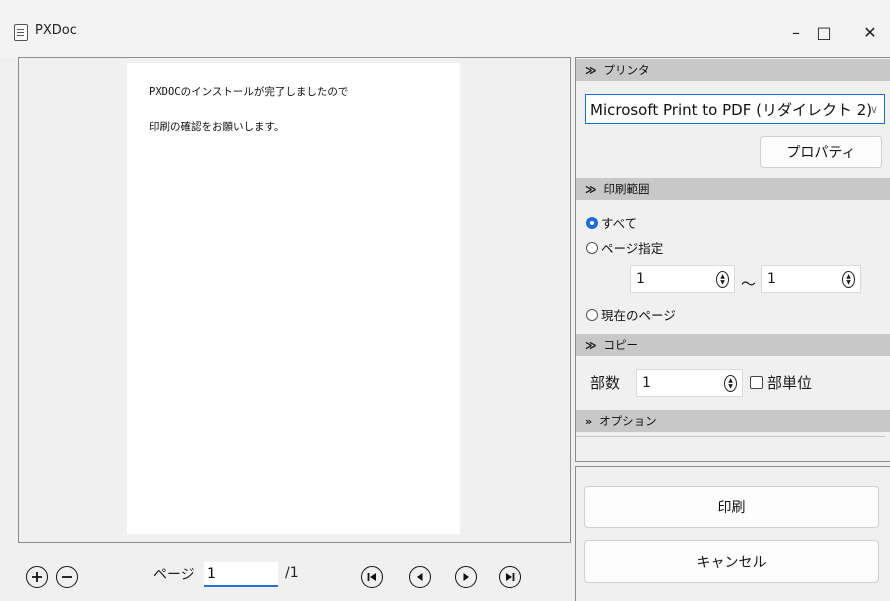 The image size is (890, 601). I want to click on document-icon, so click(21, 32).